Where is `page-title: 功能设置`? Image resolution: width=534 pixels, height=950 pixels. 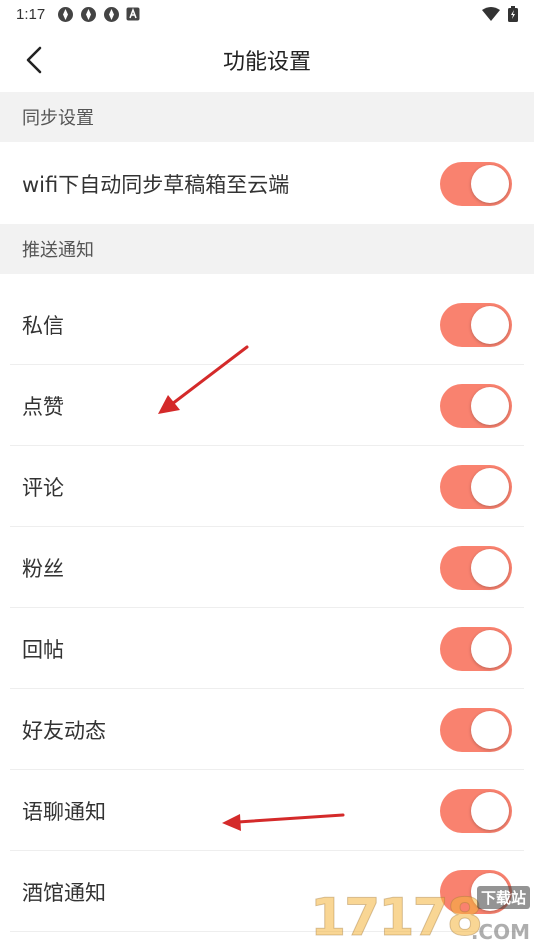
page-title: 功能设置 is located at coordinates (266, 62).